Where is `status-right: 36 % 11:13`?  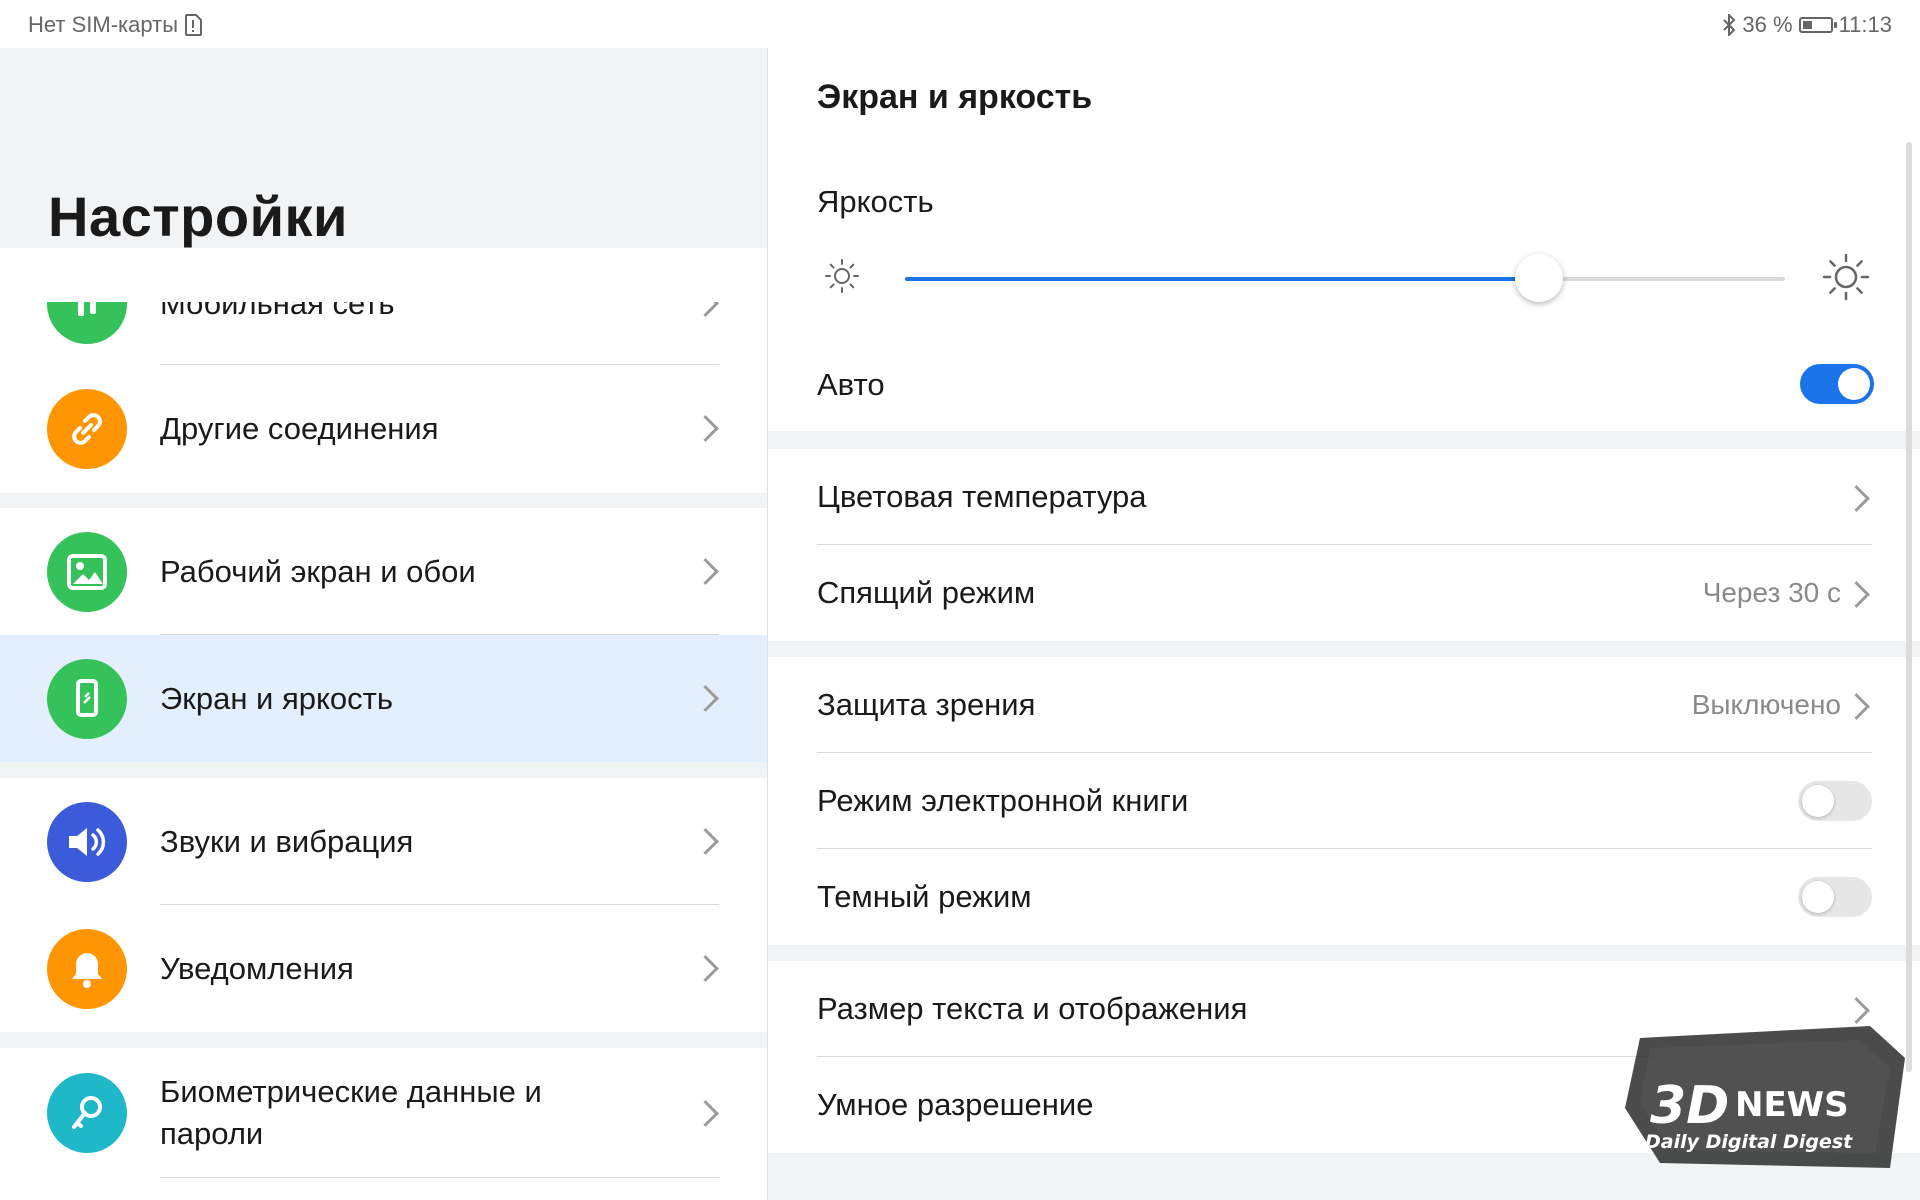 status-right: 36 % 11:13 is located at coordinates (1807, 25).